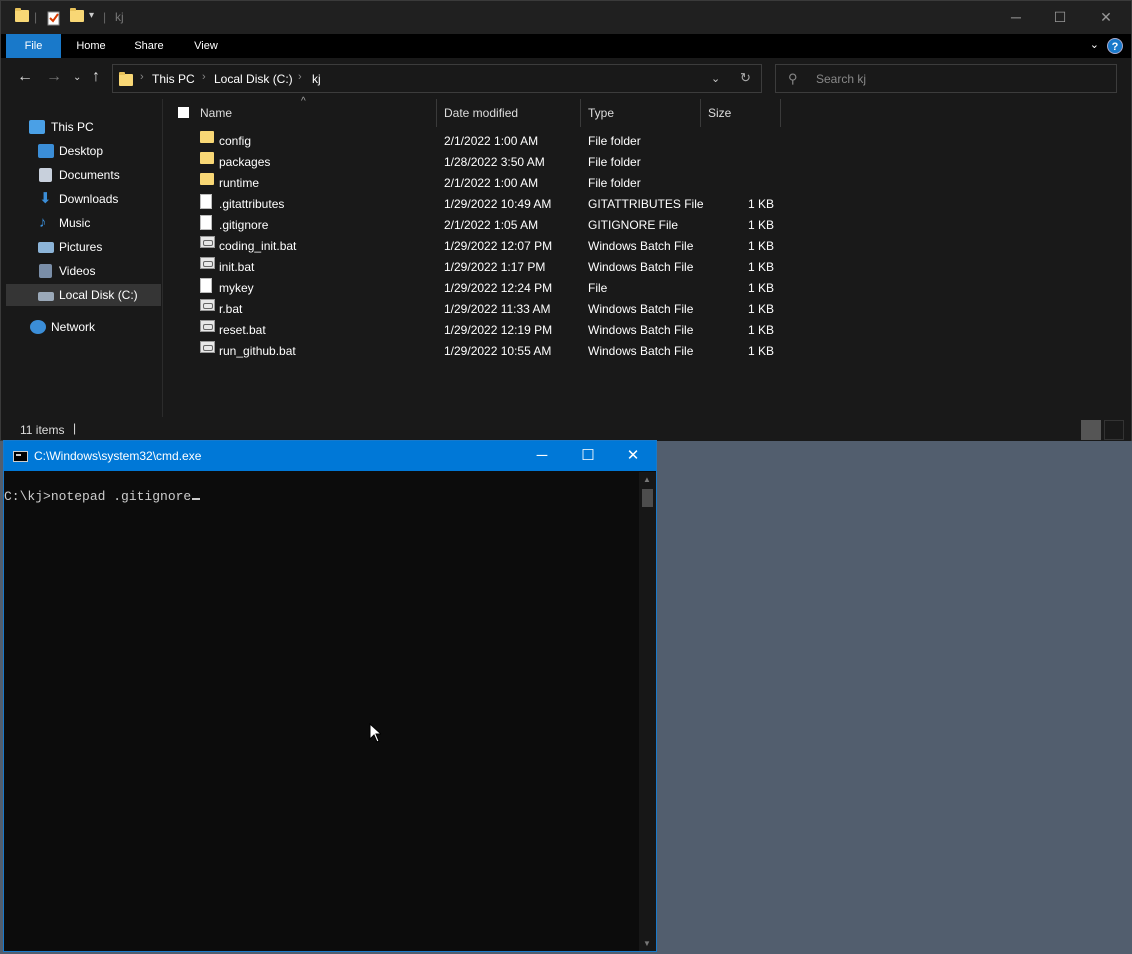 The image size is (1132, 954). What do you see at coordinates (183, 112) in the screenshot?
I see `select-all-checkbox` at bounding box center [183, 112].